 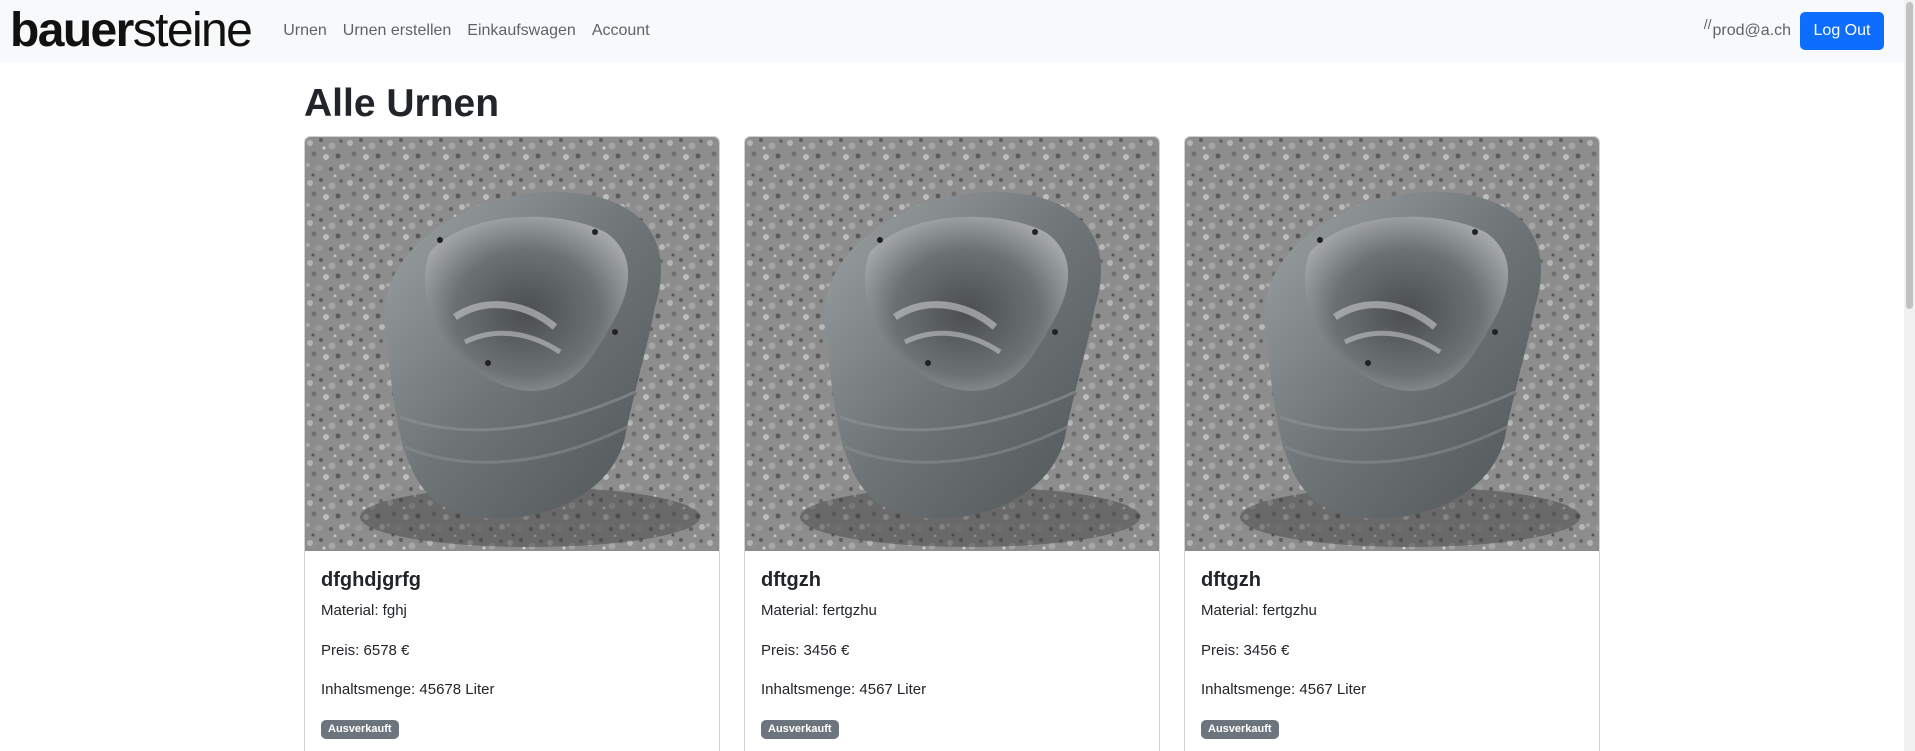 What do you see at coordinates (397, 31) in the screenshot?
I see `nav-link-urnen-erstellen: Urnen erstellen` at bounding box center [397, 31].